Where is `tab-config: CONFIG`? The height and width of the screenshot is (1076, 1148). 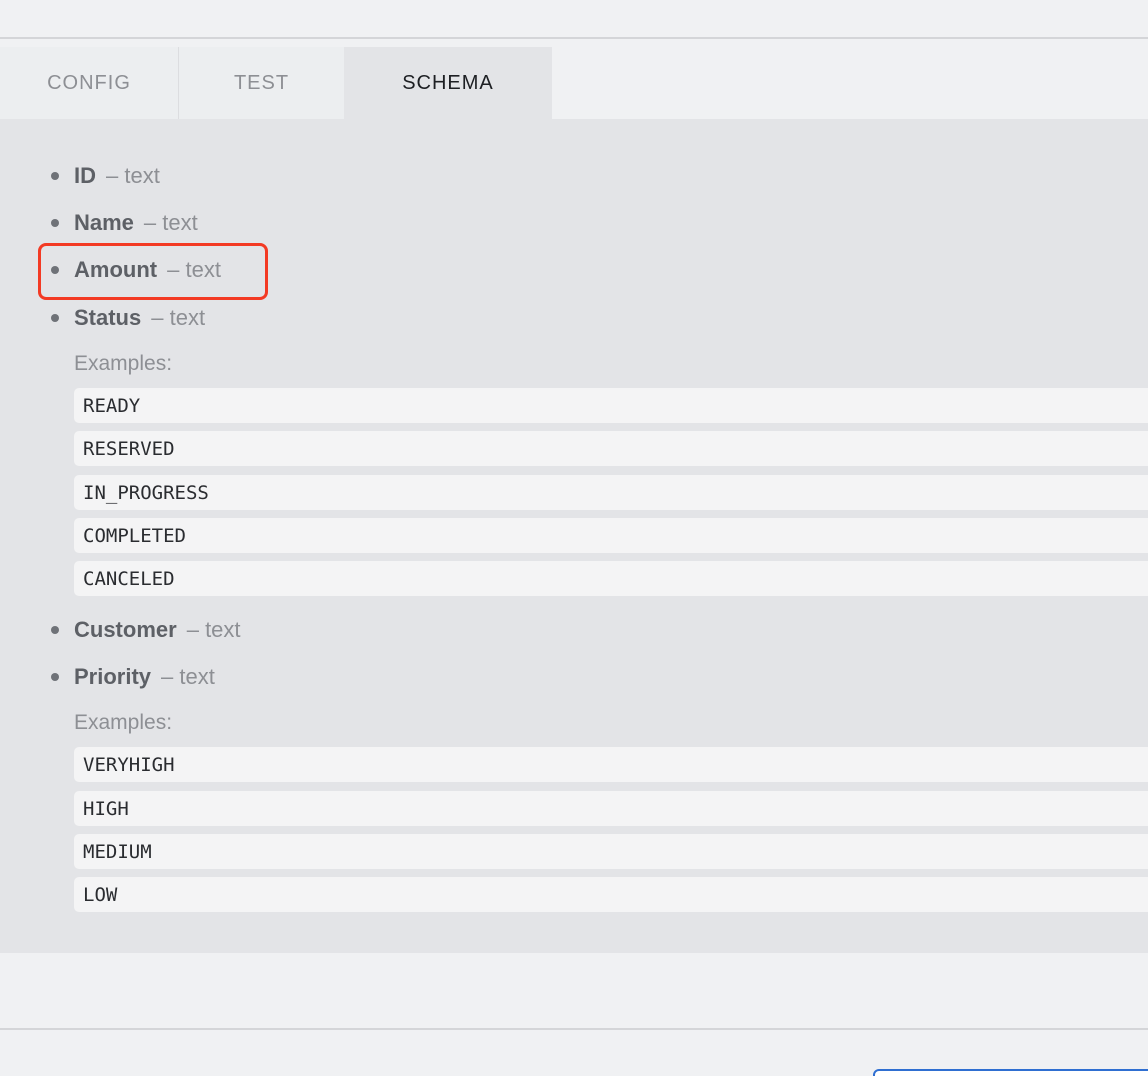 tab-config: CONFIG is located at coordinates (89, 83).